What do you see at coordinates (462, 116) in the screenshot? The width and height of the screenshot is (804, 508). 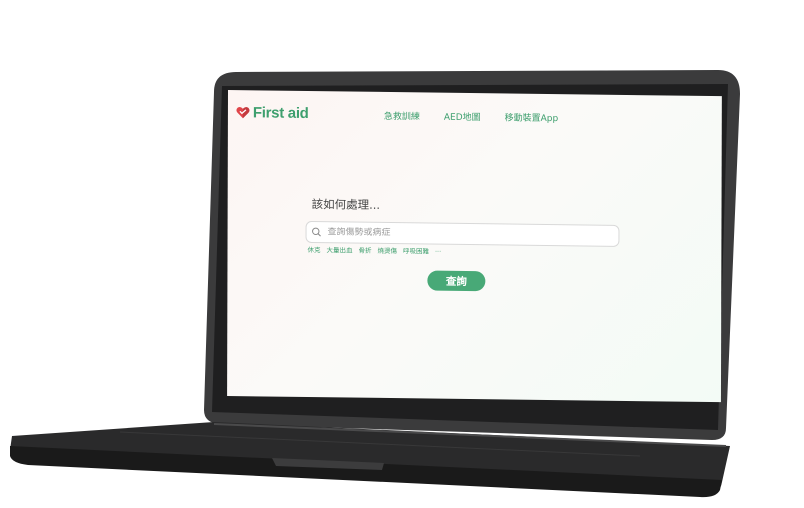 I see `nav-link-aed-map: AED地圖` at bounding box center [462, 116].